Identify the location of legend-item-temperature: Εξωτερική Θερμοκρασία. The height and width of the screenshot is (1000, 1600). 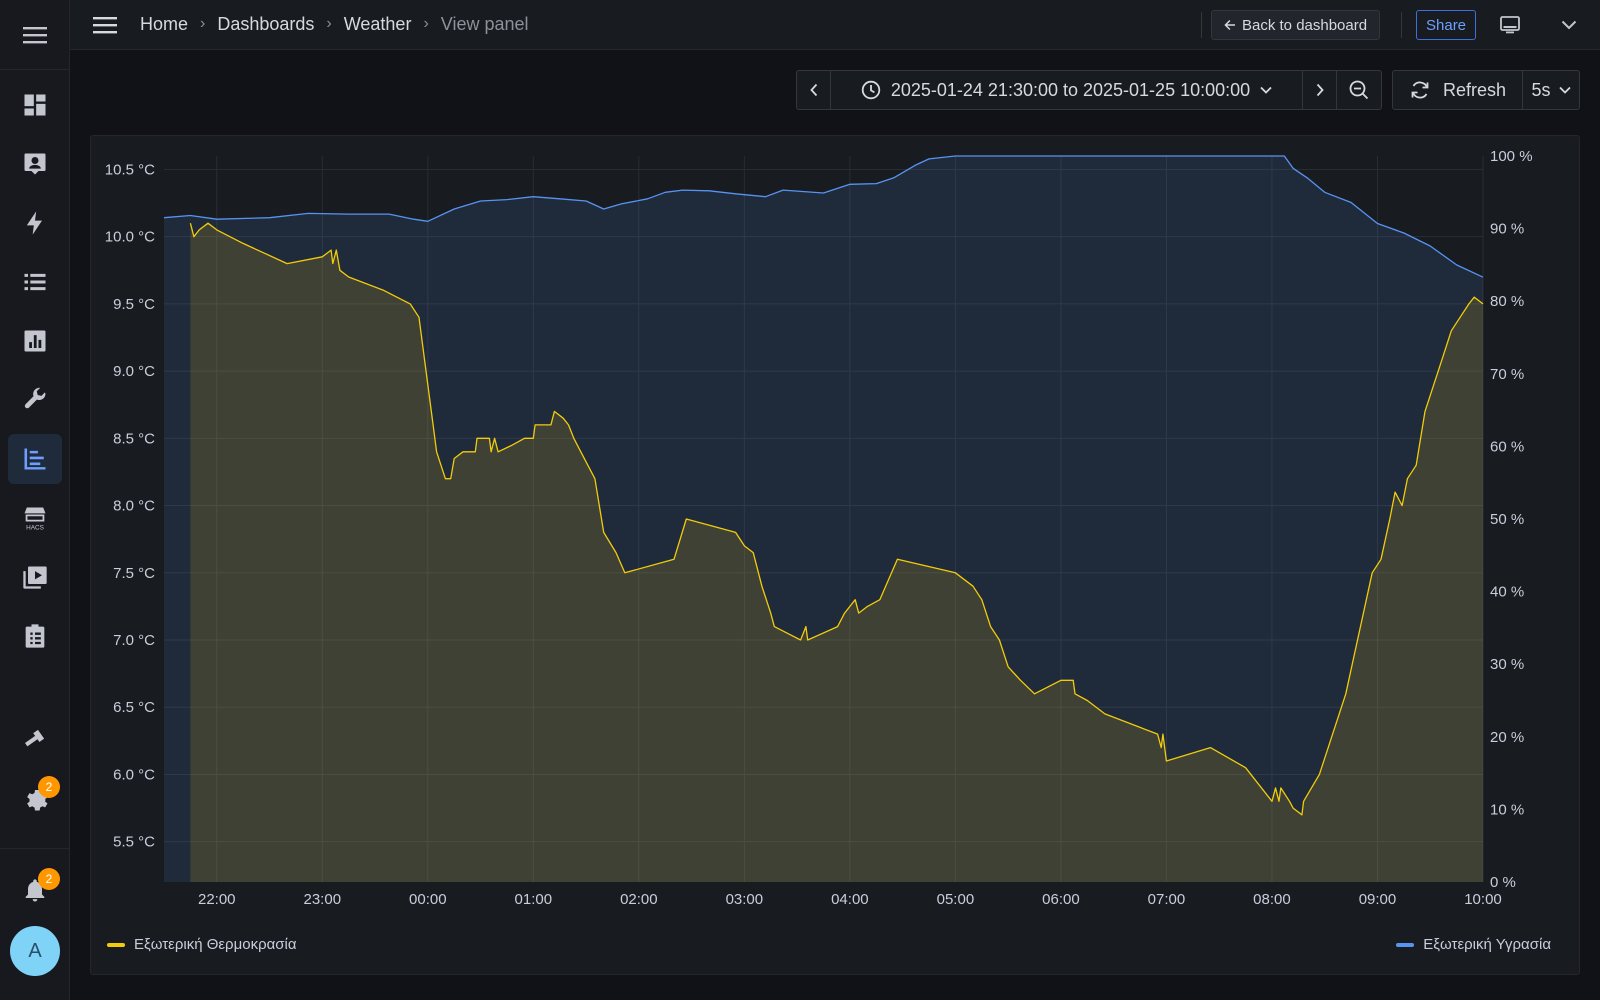
(202, 944).